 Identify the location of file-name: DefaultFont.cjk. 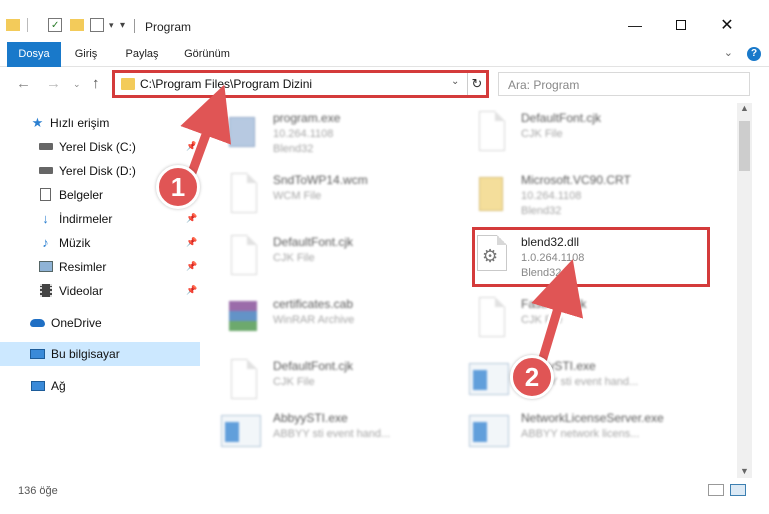
(313, 366).